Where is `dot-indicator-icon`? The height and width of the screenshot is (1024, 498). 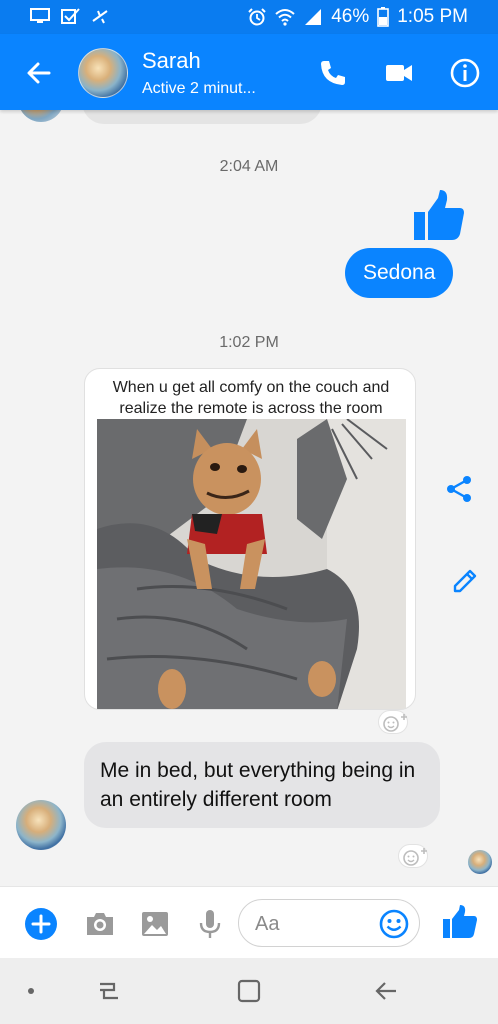
dot-indicator-icon is located at coordinates (31, 991).